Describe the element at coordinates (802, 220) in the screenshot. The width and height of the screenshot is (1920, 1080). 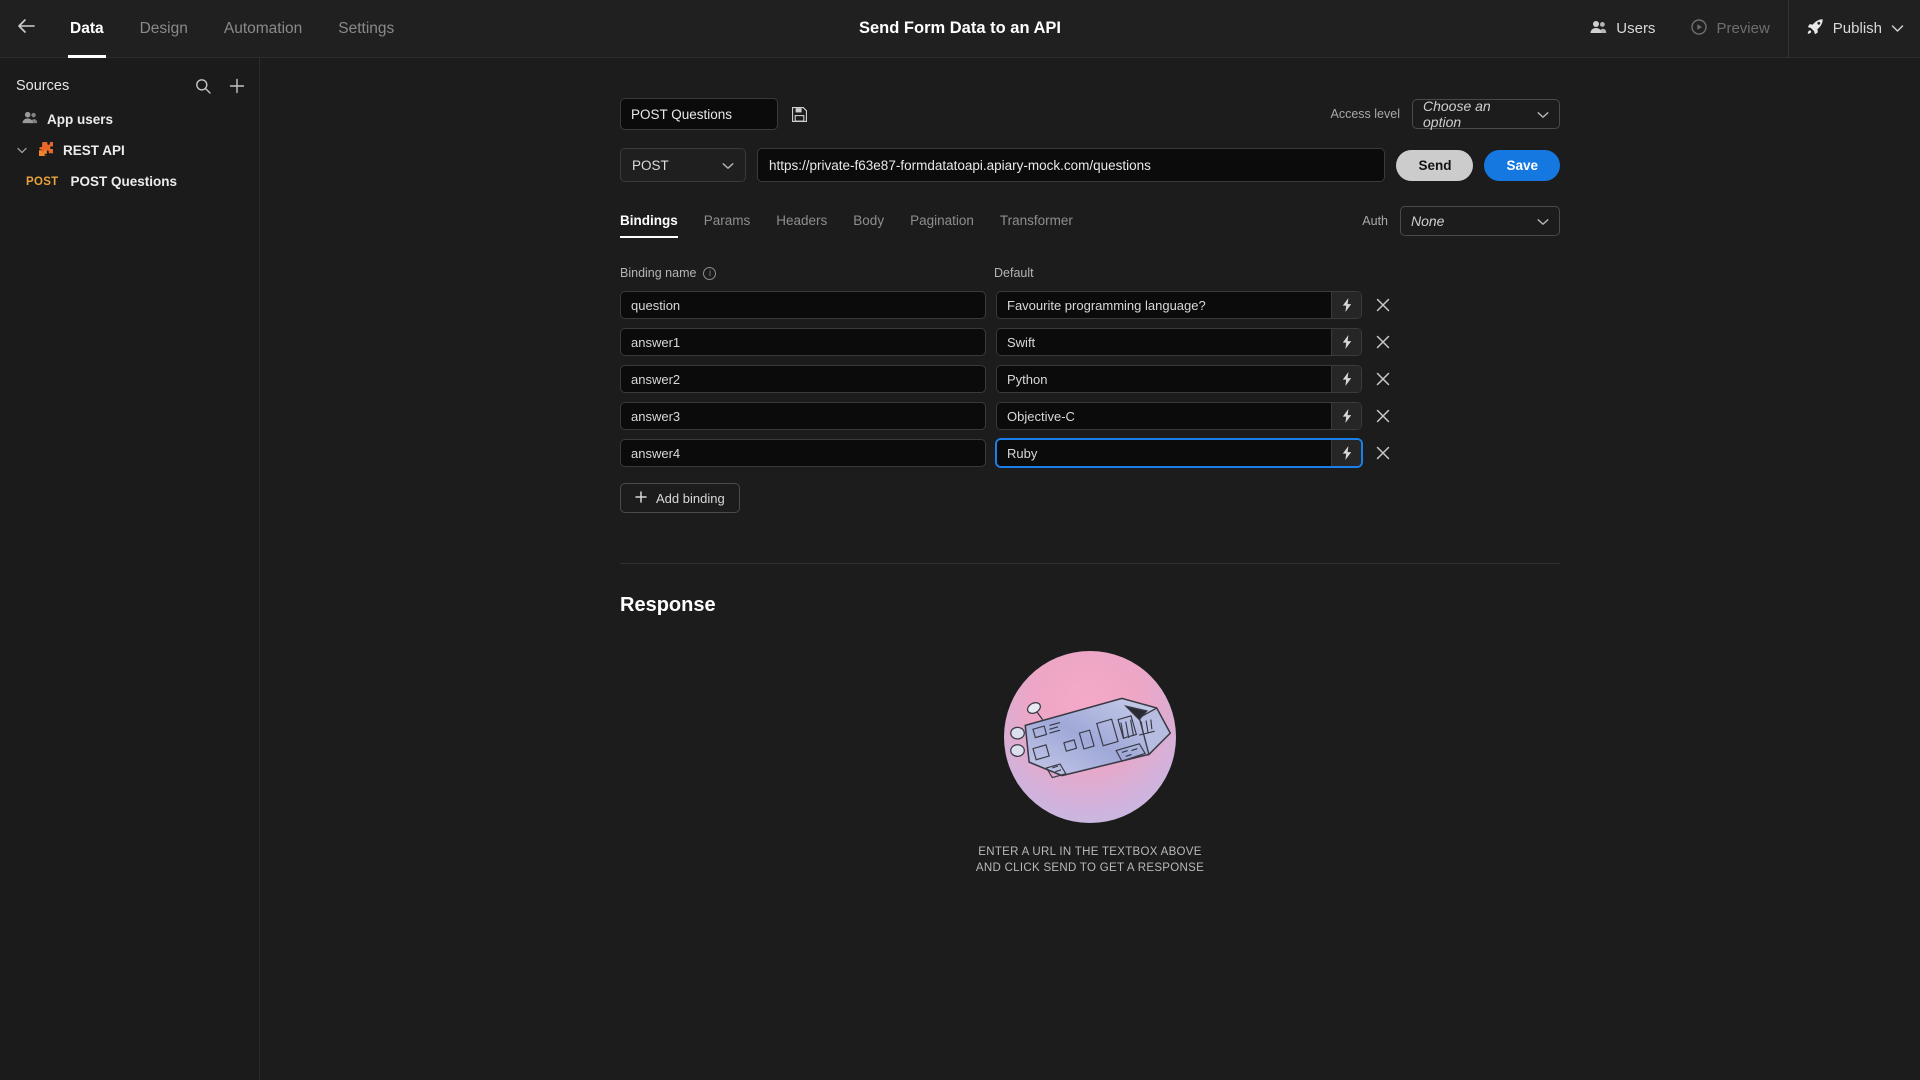
I see `tab-label: Headers` at that location.